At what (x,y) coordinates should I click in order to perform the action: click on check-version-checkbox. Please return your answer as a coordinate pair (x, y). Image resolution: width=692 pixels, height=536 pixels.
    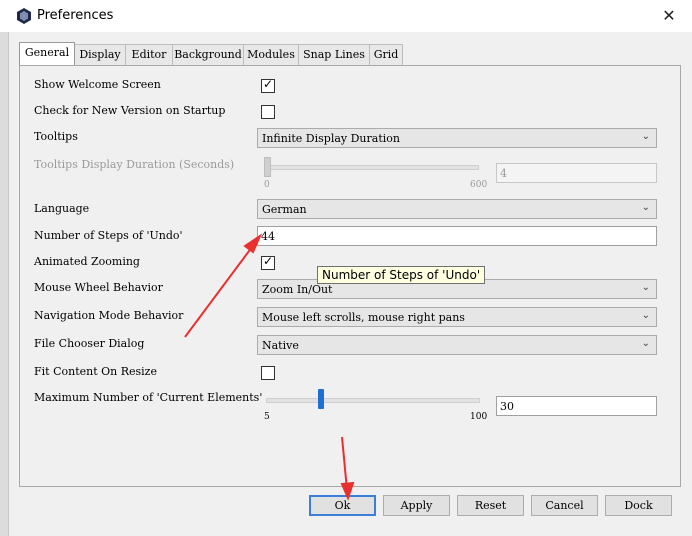
    Looking at the image, I should click on (268, 112).